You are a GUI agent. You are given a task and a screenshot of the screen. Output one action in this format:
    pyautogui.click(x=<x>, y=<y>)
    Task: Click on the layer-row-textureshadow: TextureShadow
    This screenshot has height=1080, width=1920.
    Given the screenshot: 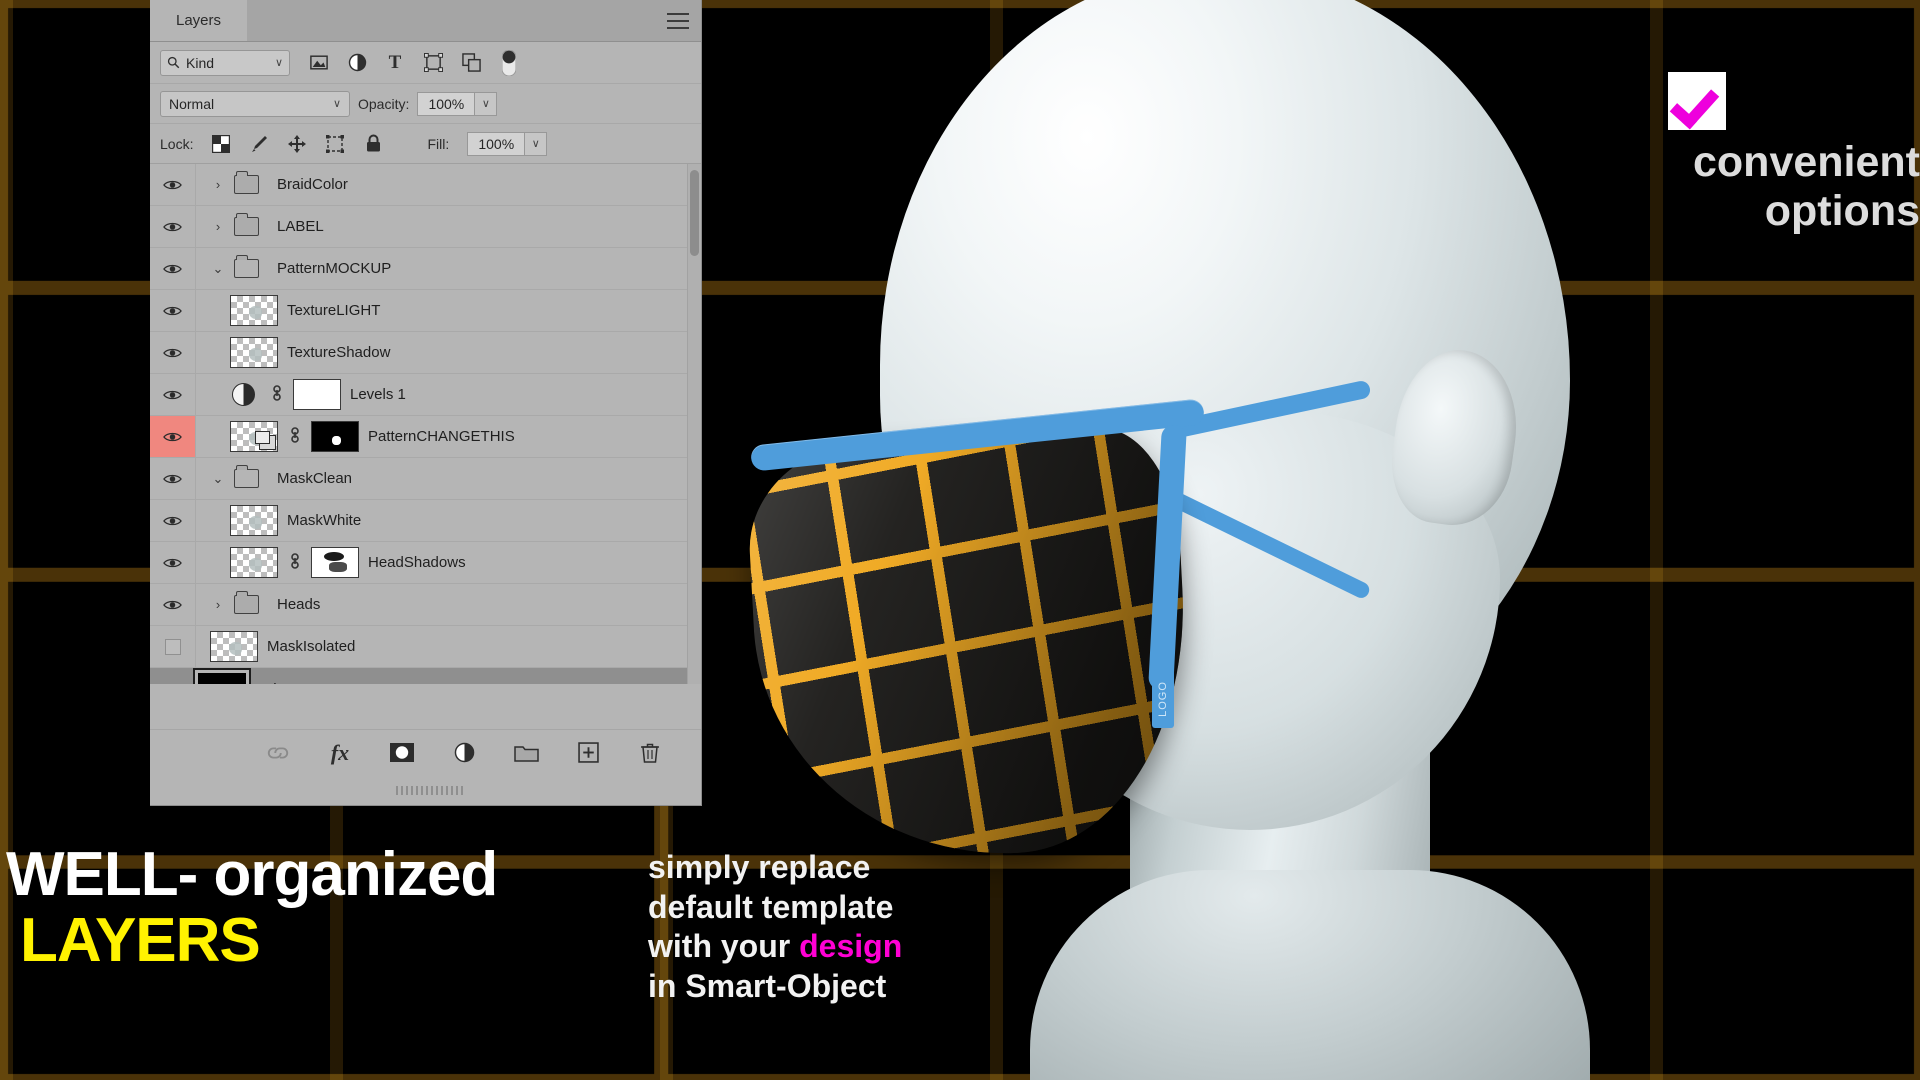 What is the action you would take?
    pyautogui.click(x=425, y=353)
    